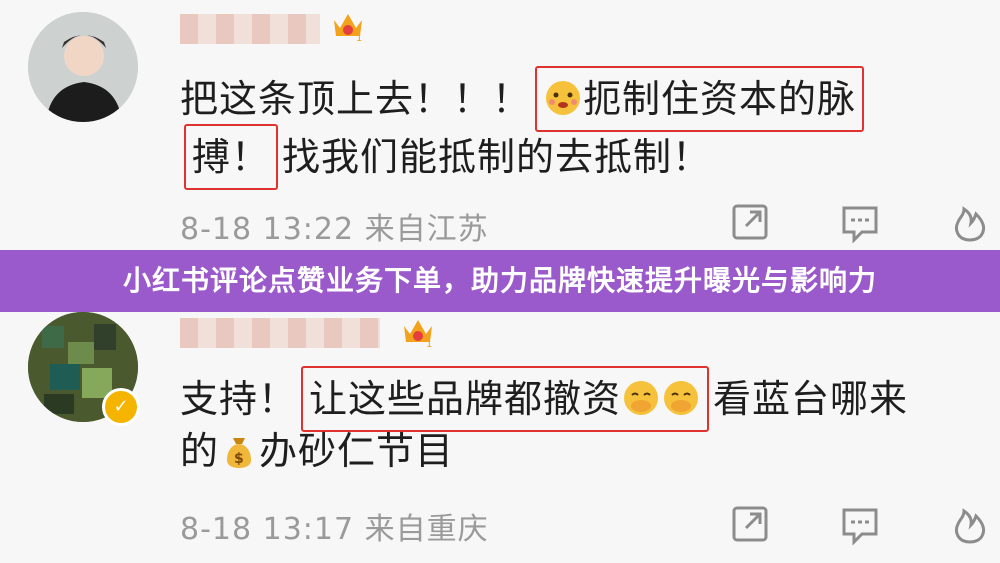  What do you see at coordinates (500, 281) in the screenshot?
I see `promo-banner: 小红书评论点赞业务下单，助力品牌快速提升曝光与影响力` at bounding box center [500, 281].